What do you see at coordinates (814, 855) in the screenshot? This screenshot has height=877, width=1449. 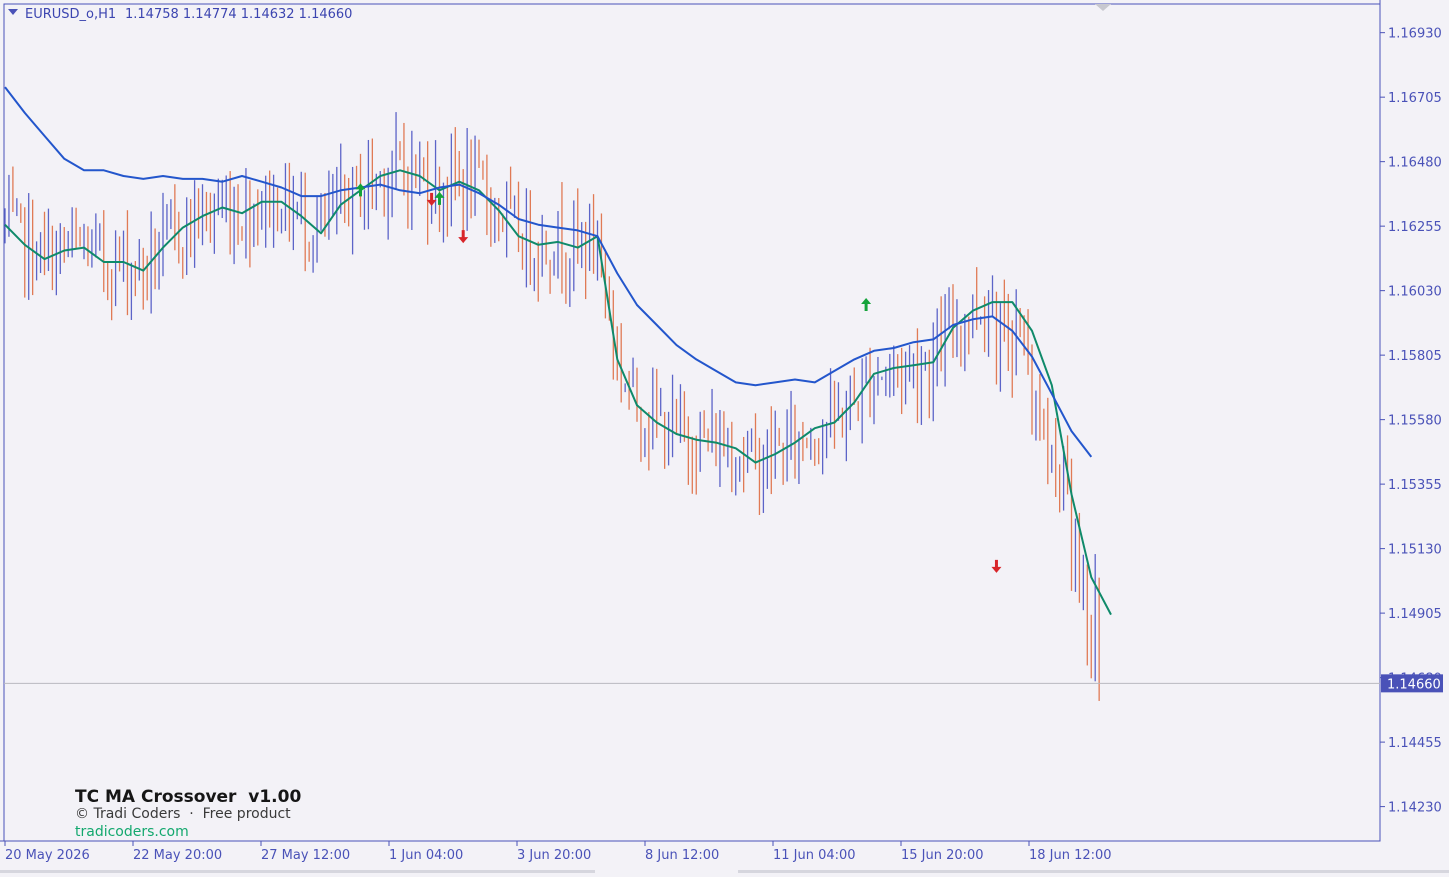 I see `time-tick-label: 11 Jun 04:00` at bounding box center [814, 855].